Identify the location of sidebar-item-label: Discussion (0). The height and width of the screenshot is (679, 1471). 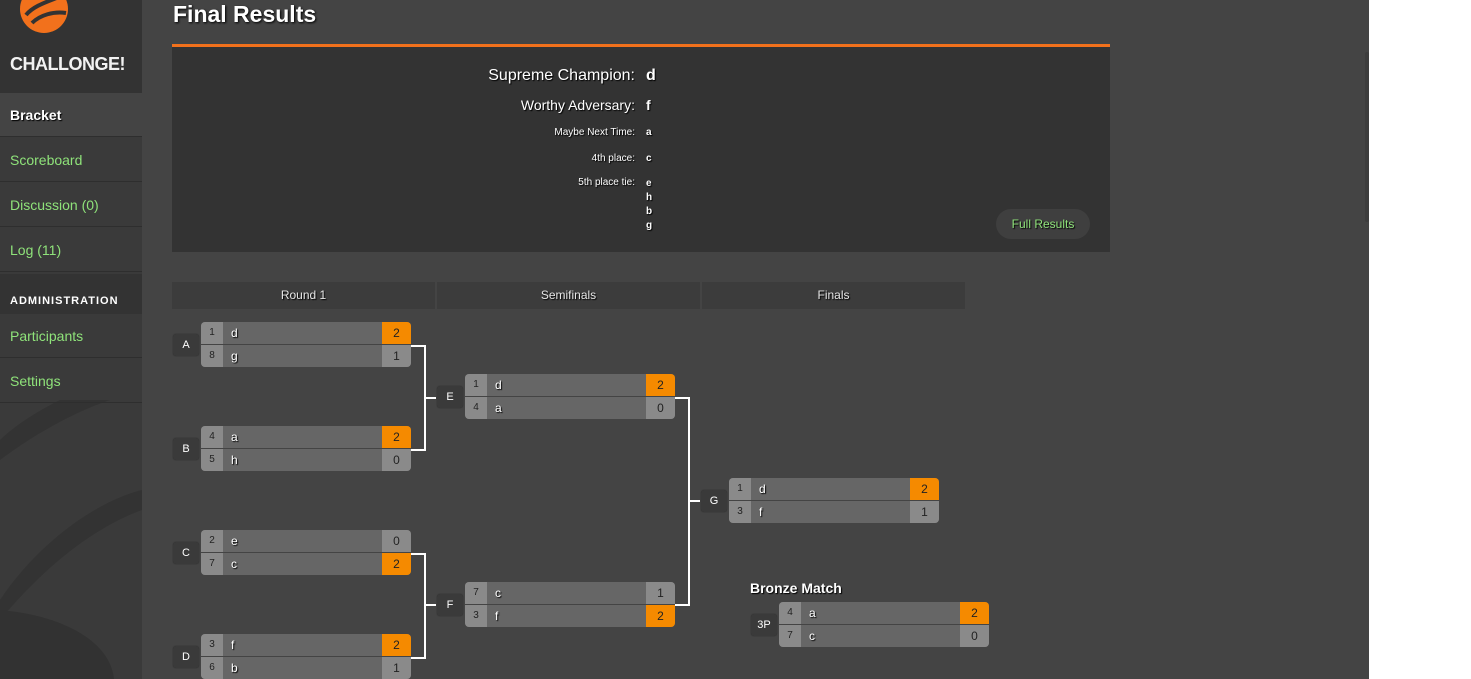
(54, 205).